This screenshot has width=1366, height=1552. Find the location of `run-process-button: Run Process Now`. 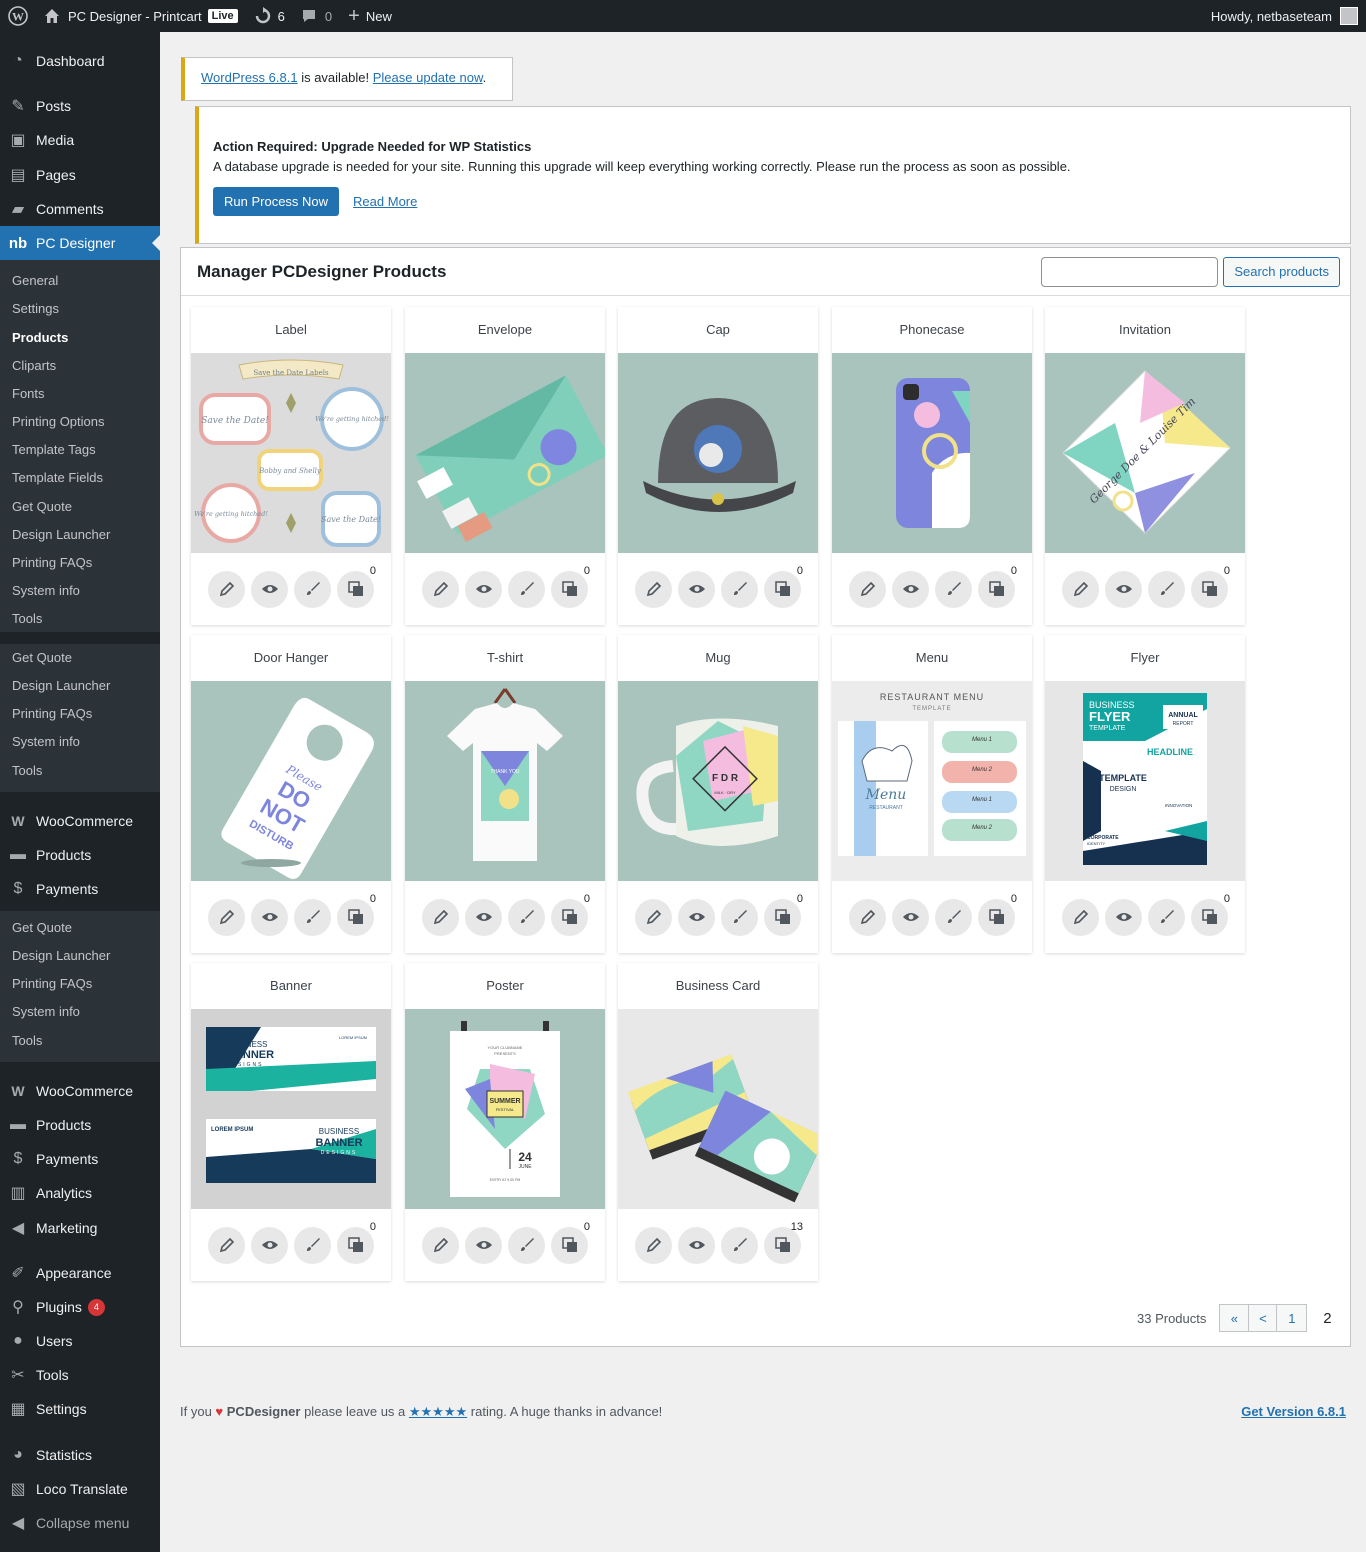

run-process-button: Run Process Now is located at coordinates (276, 201).